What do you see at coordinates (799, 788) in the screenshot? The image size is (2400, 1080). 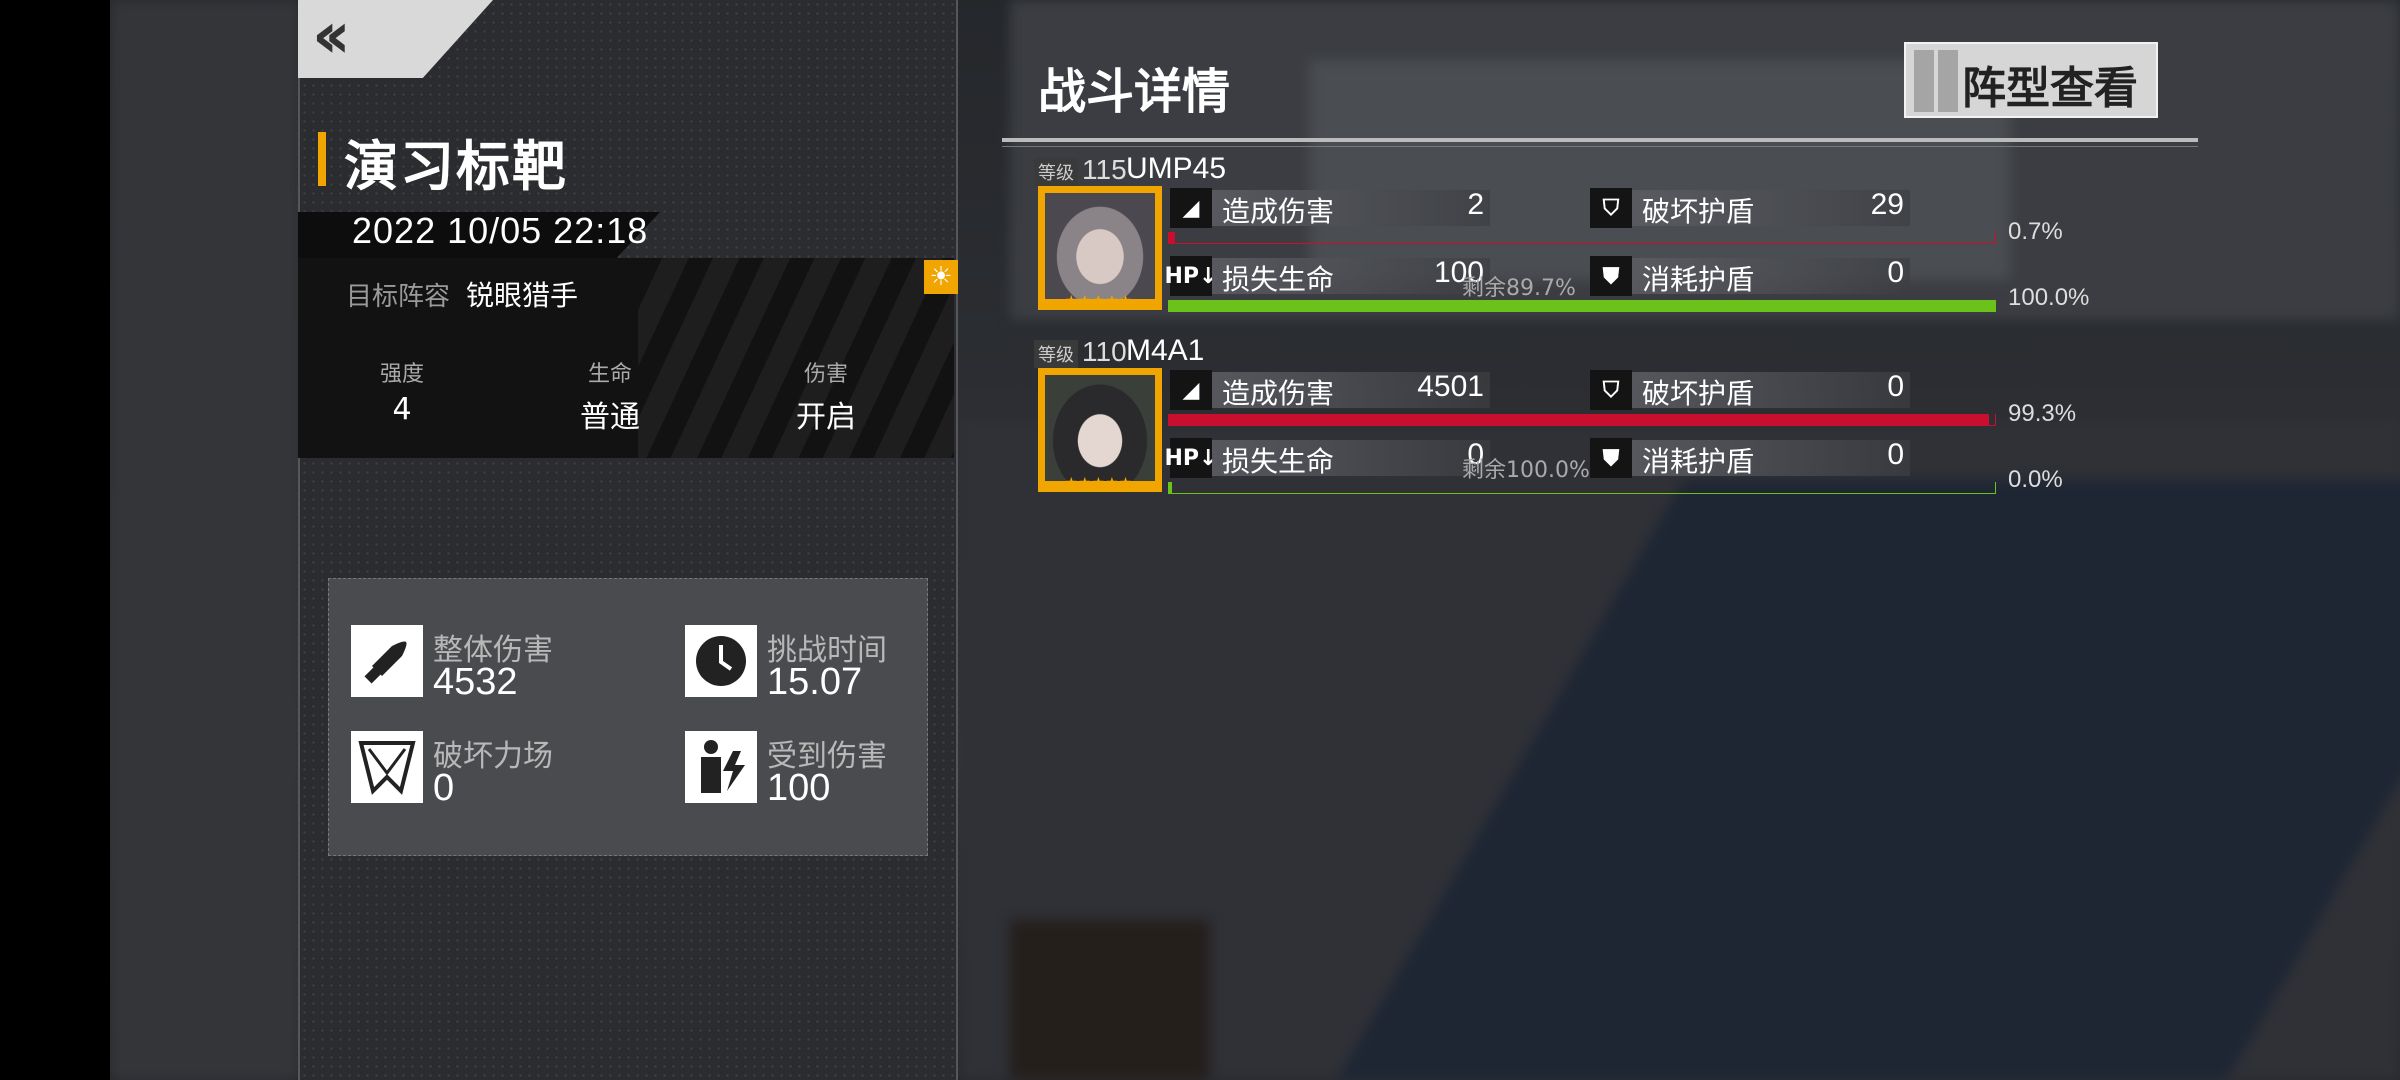 I see `summary-value: 100` at bounding box center [799, 788].